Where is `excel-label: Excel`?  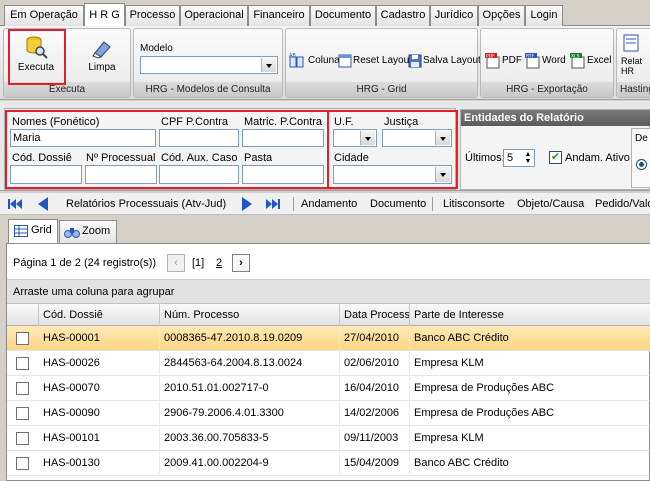
excel-label: Excel is located at coordinates (599, 60).